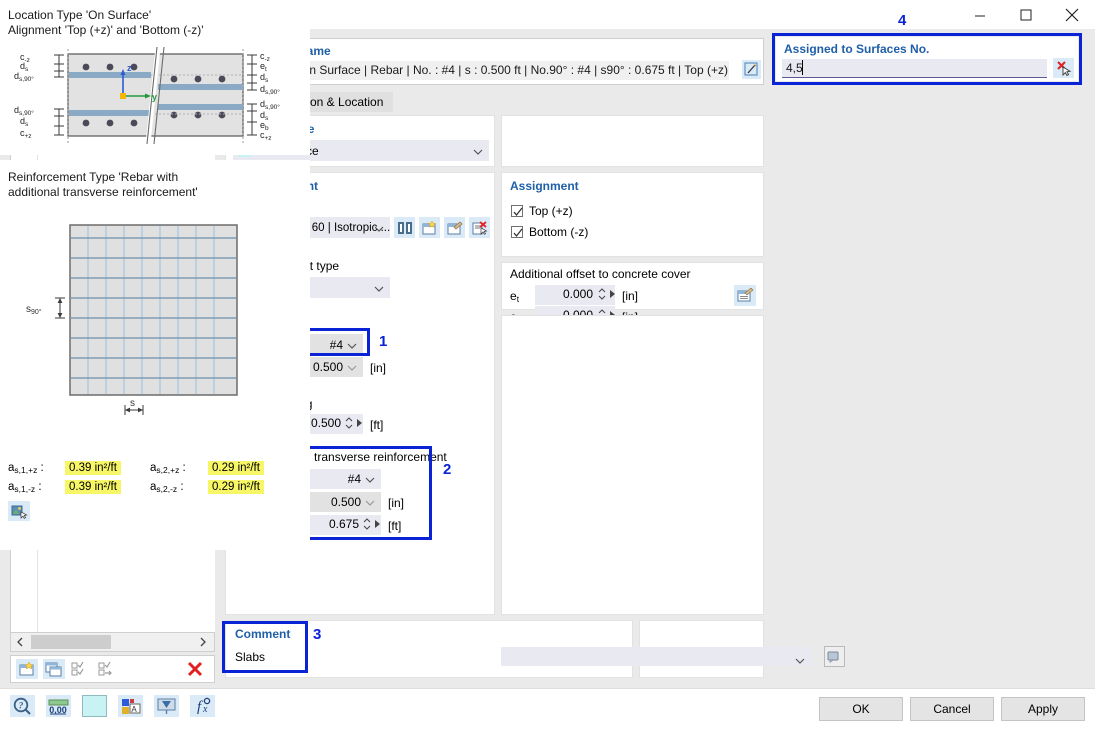 This screenshot has width=1095, height=730. What do you see at coordinates (1043, 709) in the screenshot?
I see `apply-button: Apply` at bounding box center [1043, 709].